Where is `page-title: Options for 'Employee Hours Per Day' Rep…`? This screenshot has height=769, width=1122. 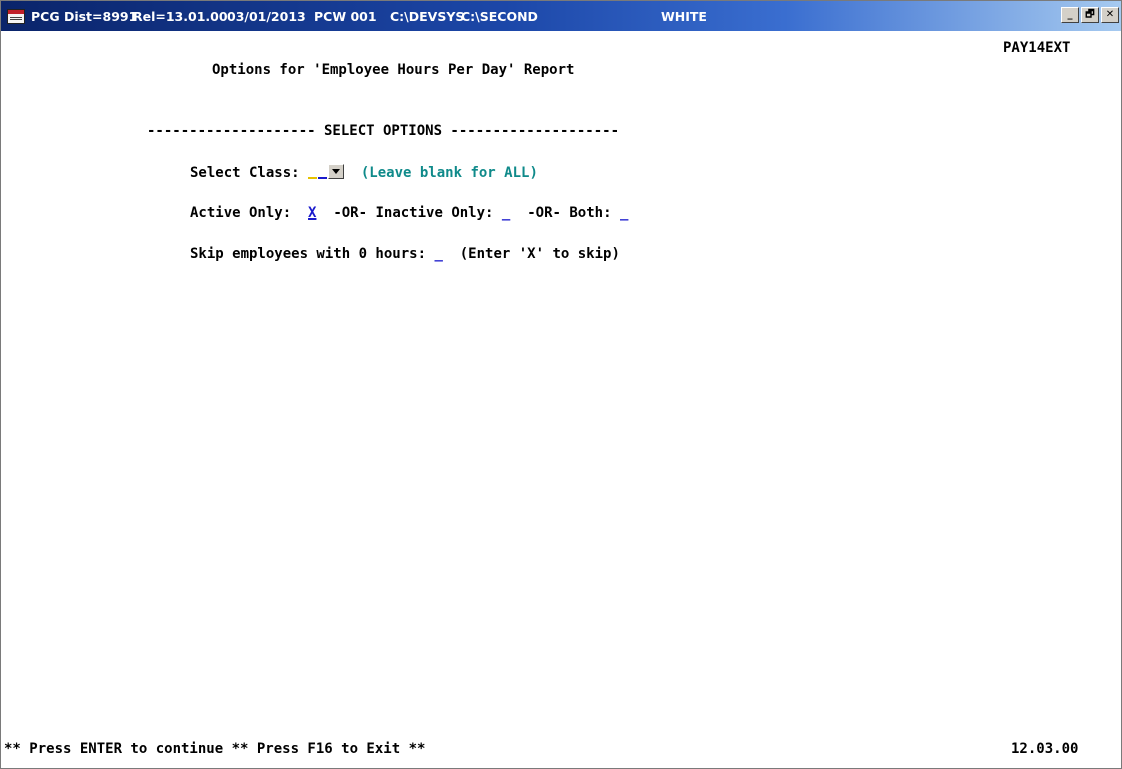
page-title: Options for 'Employee Hours Per Day' Rep… is located at coordinates (393, 70).